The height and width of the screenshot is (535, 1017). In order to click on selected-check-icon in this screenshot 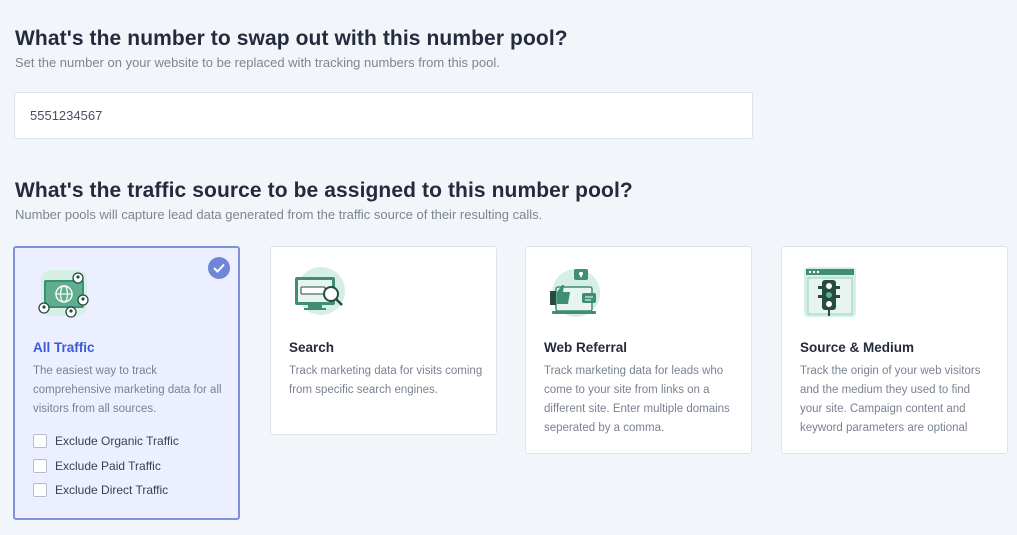, I will do `click(219, 268)`.